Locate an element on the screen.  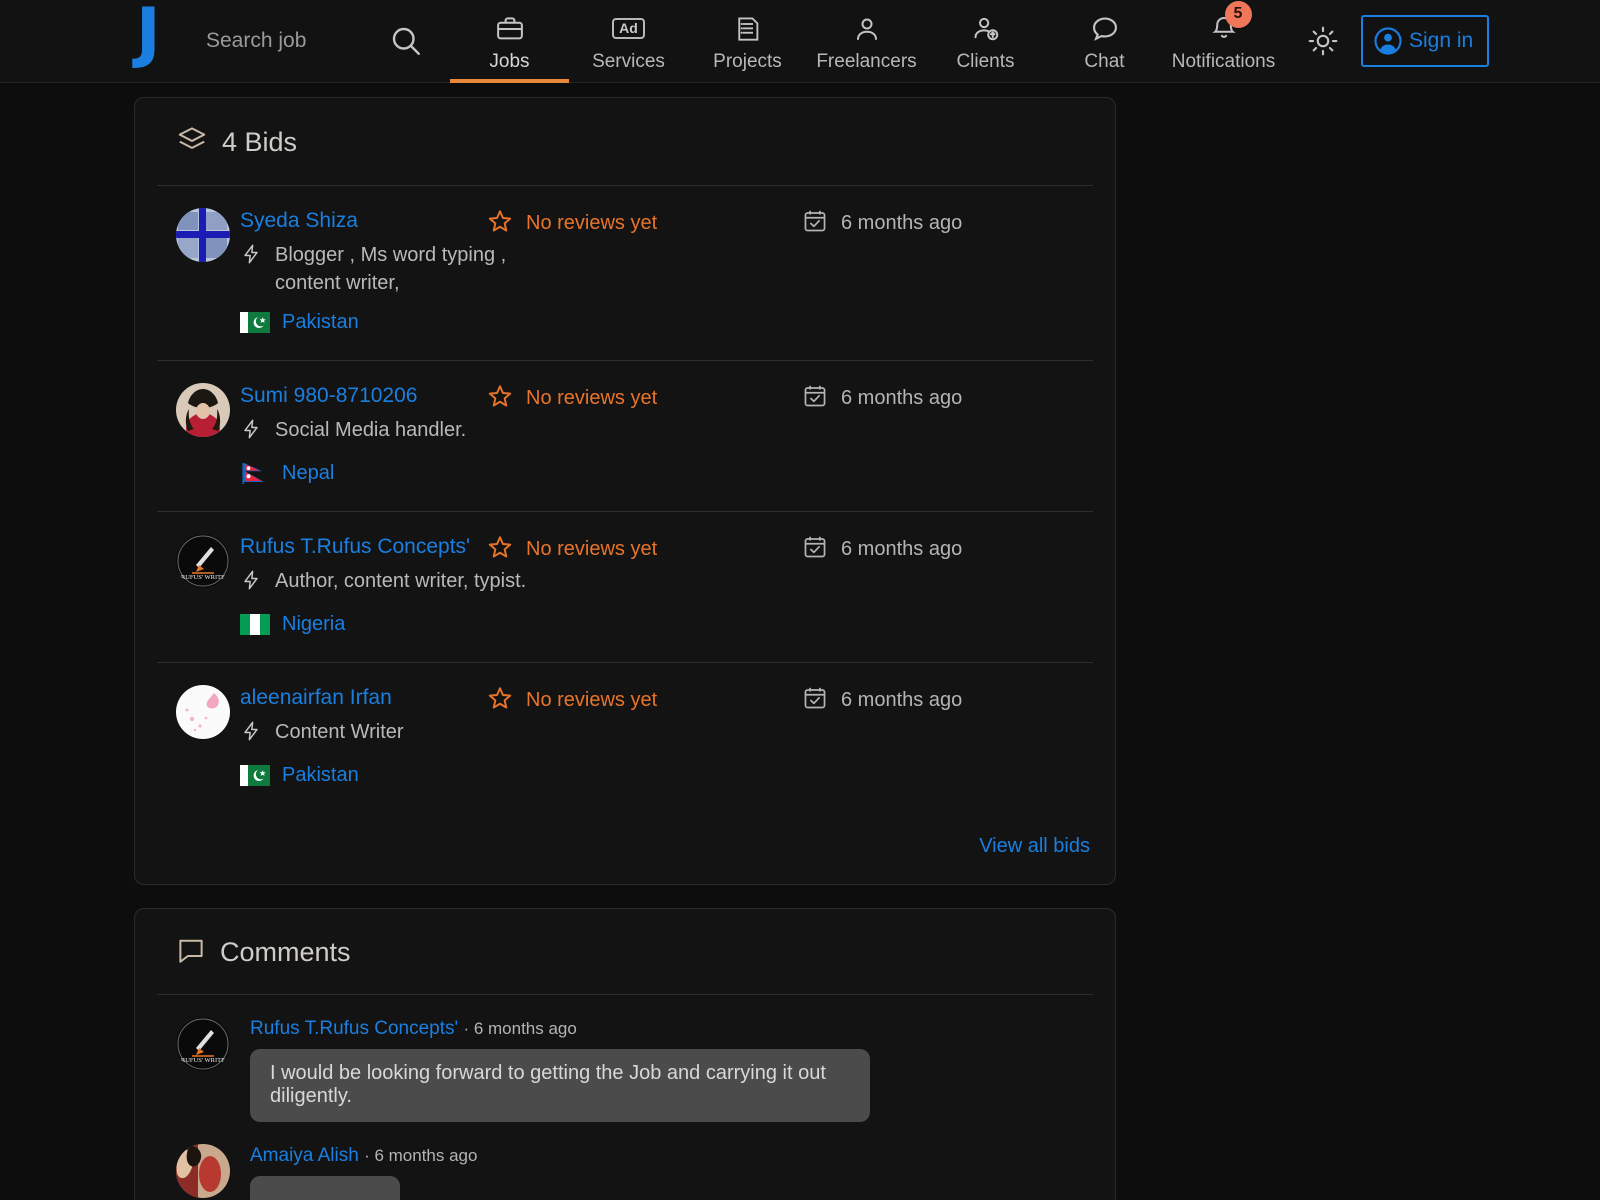
bell-icon: 5 is located at coordinates (1230, 22).